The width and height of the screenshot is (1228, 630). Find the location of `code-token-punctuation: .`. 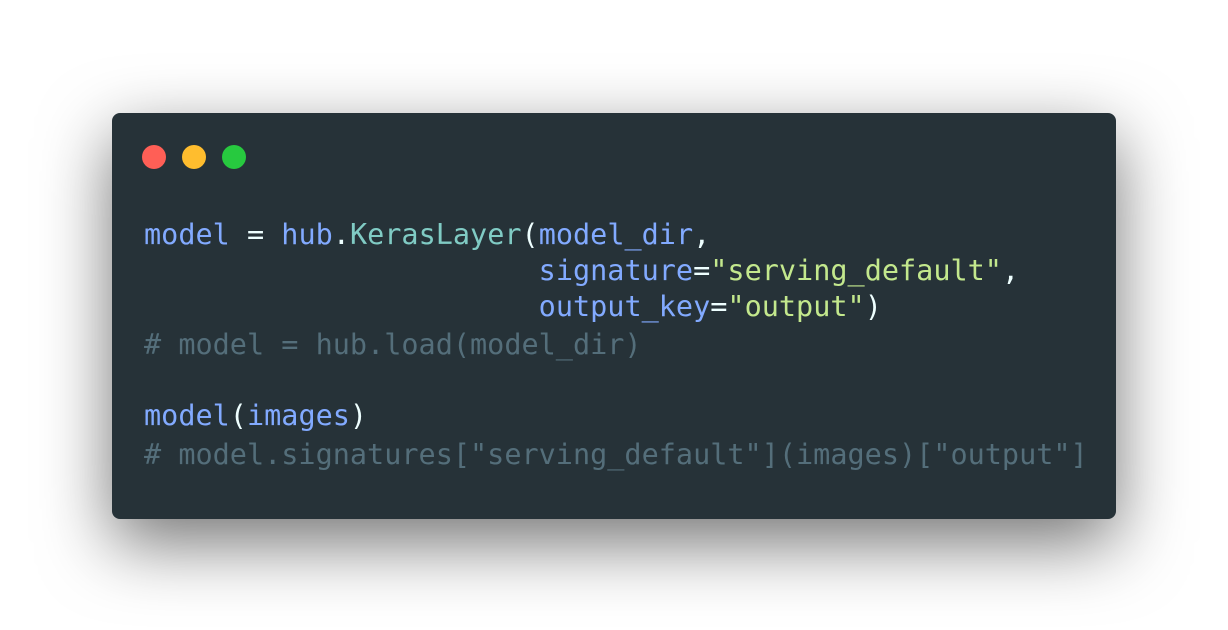

code-token-punctuation: . is located at coordinates (341, 234).